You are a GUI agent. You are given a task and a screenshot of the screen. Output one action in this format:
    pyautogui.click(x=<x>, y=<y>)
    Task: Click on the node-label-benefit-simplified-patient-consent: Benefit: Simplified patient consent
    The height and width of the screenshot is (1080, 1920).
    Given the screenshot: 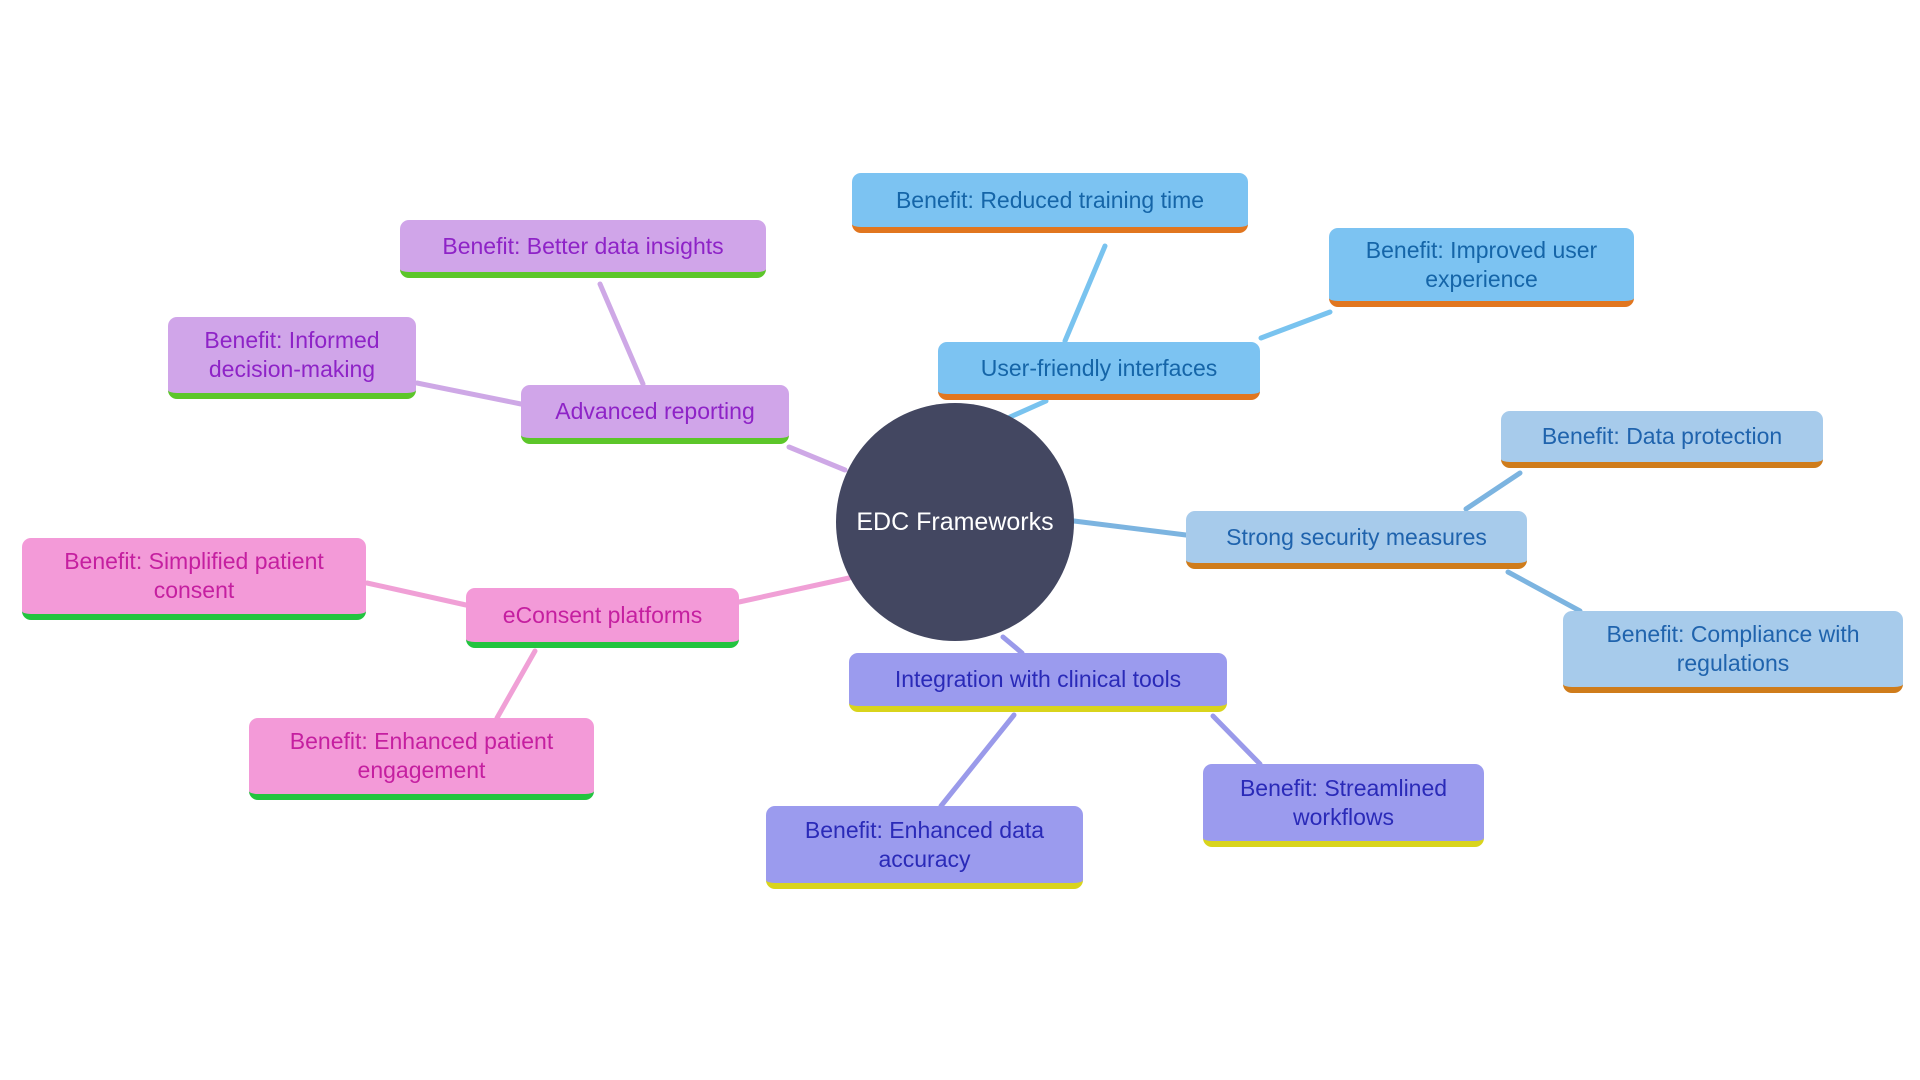 What is the action you would take?
    pyautogui.click(x=194, y=575)
    